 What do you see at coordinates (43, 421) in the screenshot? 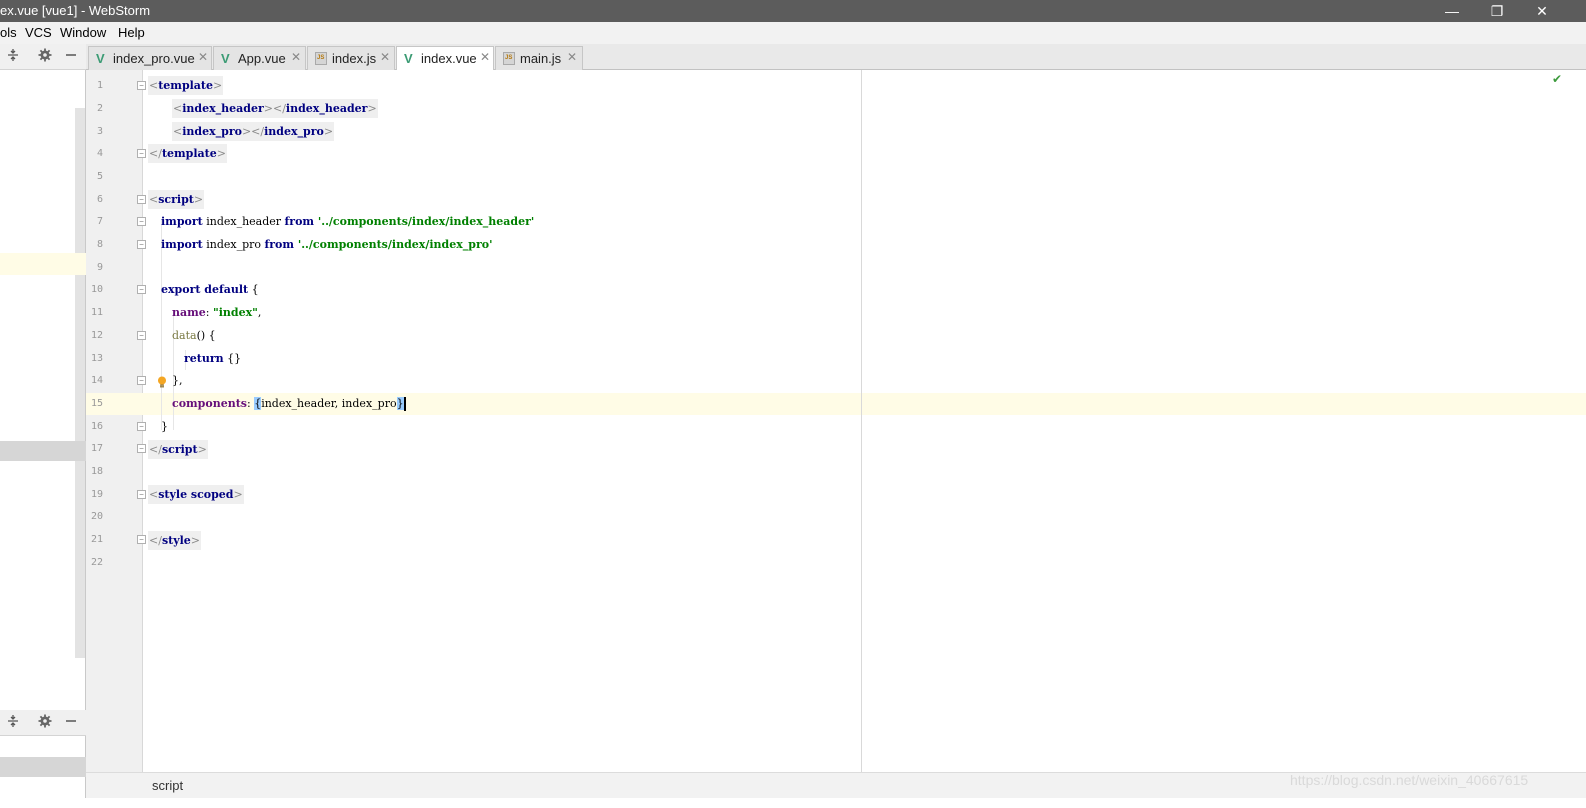
I see `project-tool-window` at bounding box center [43, 421].